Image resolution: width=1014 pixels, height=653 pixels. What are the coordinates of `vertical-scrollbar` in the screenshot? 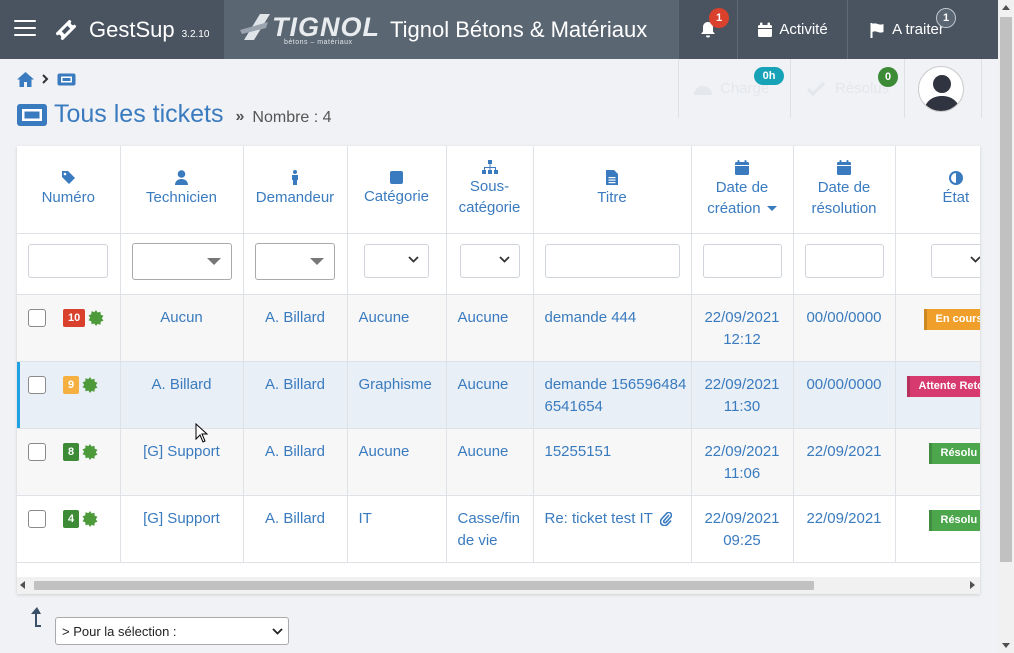 It's located at (1006, 326).